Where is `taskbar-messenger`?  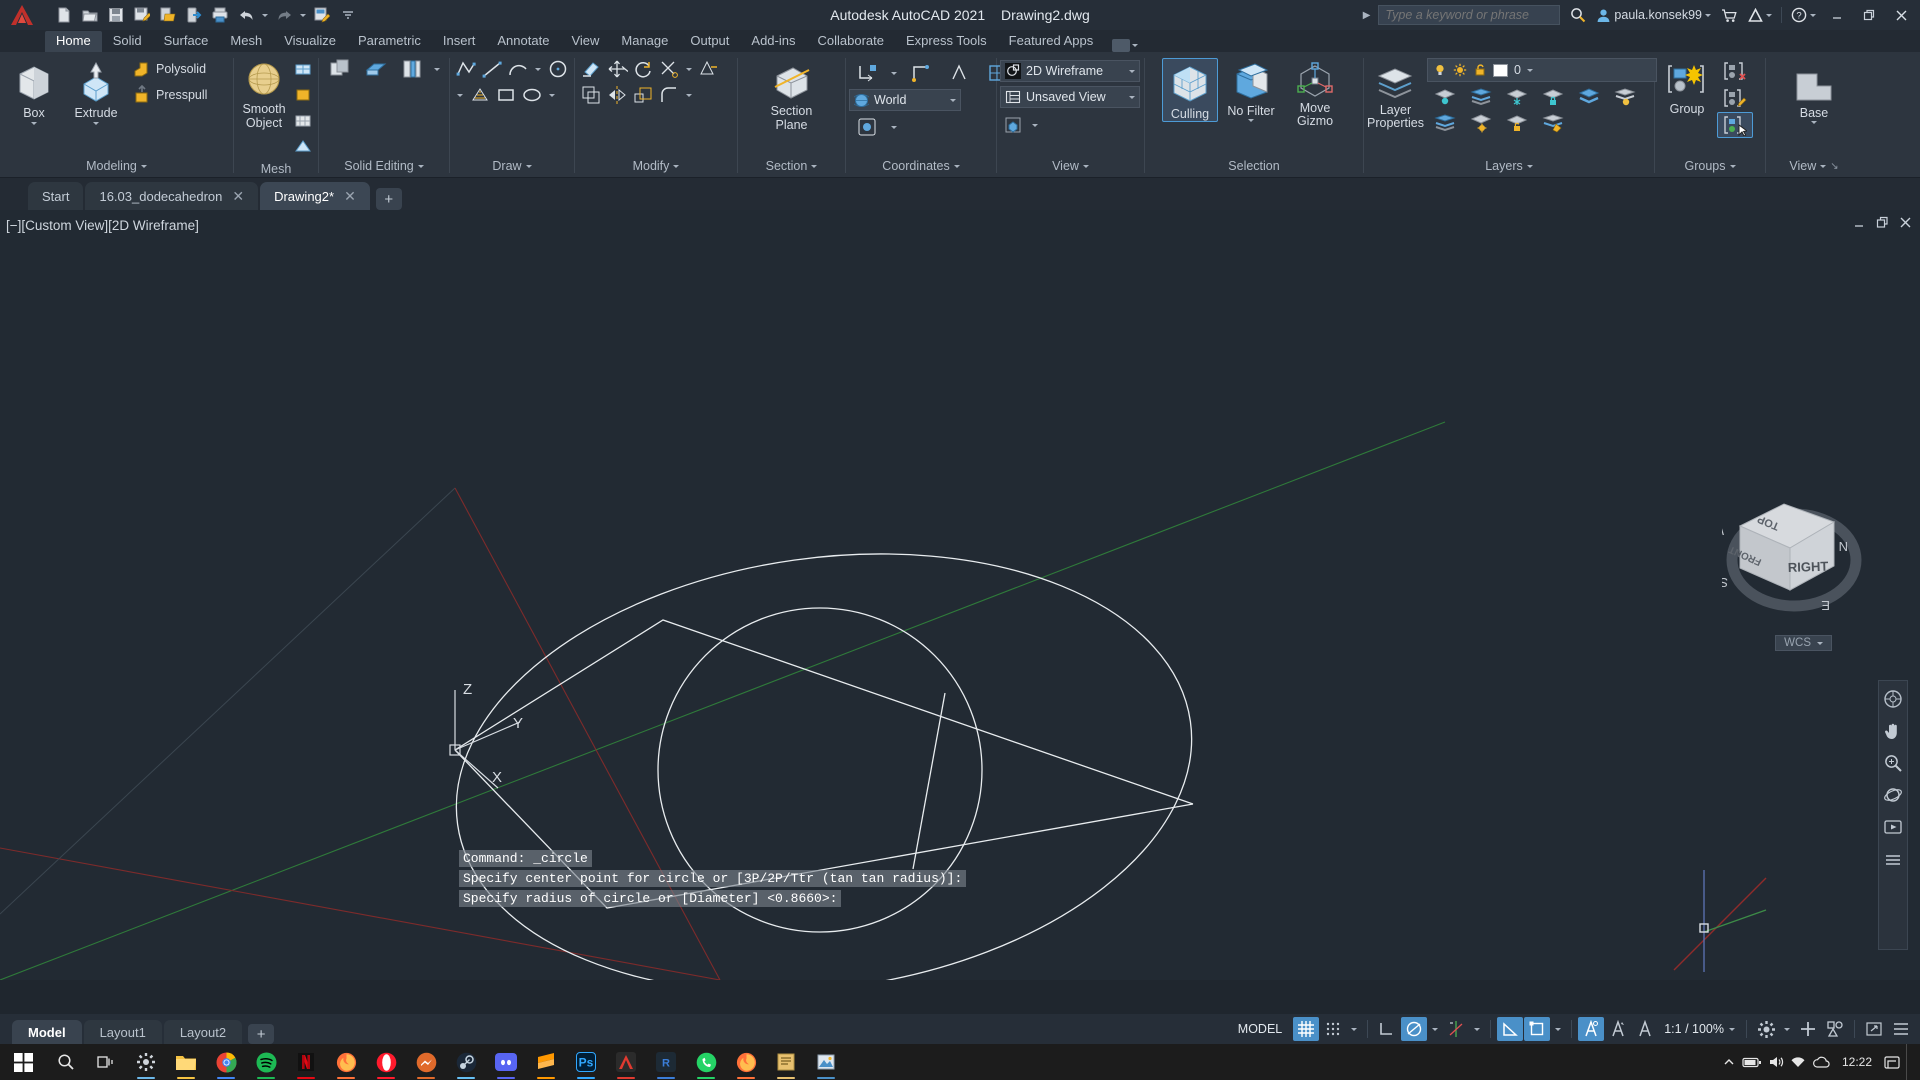 taskbar-messenger is located at coordinates (426, 1062).